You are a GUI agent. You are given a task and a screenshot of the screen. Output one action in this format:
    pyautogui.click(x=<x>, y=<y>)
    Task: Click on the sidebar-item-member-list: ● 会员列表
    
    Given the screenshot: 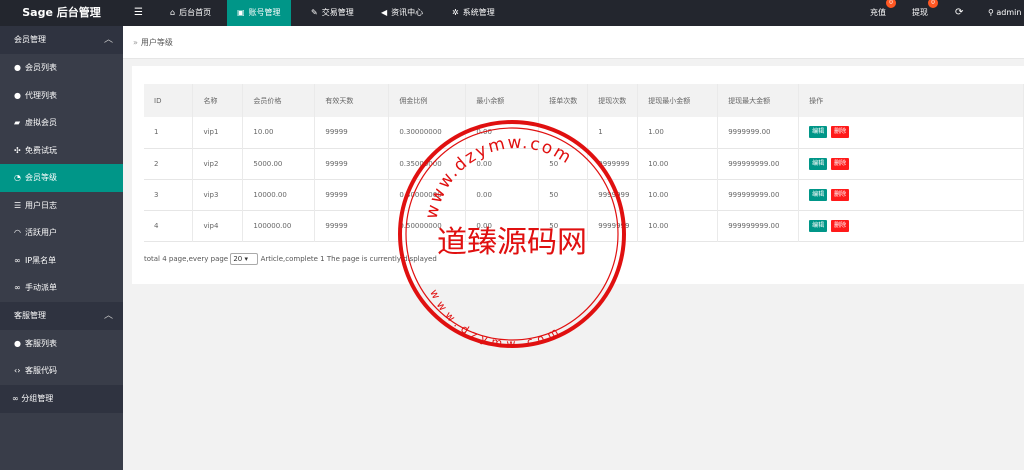 What is the action you would take?
    pyautogui.click(x=61, y=68)
    